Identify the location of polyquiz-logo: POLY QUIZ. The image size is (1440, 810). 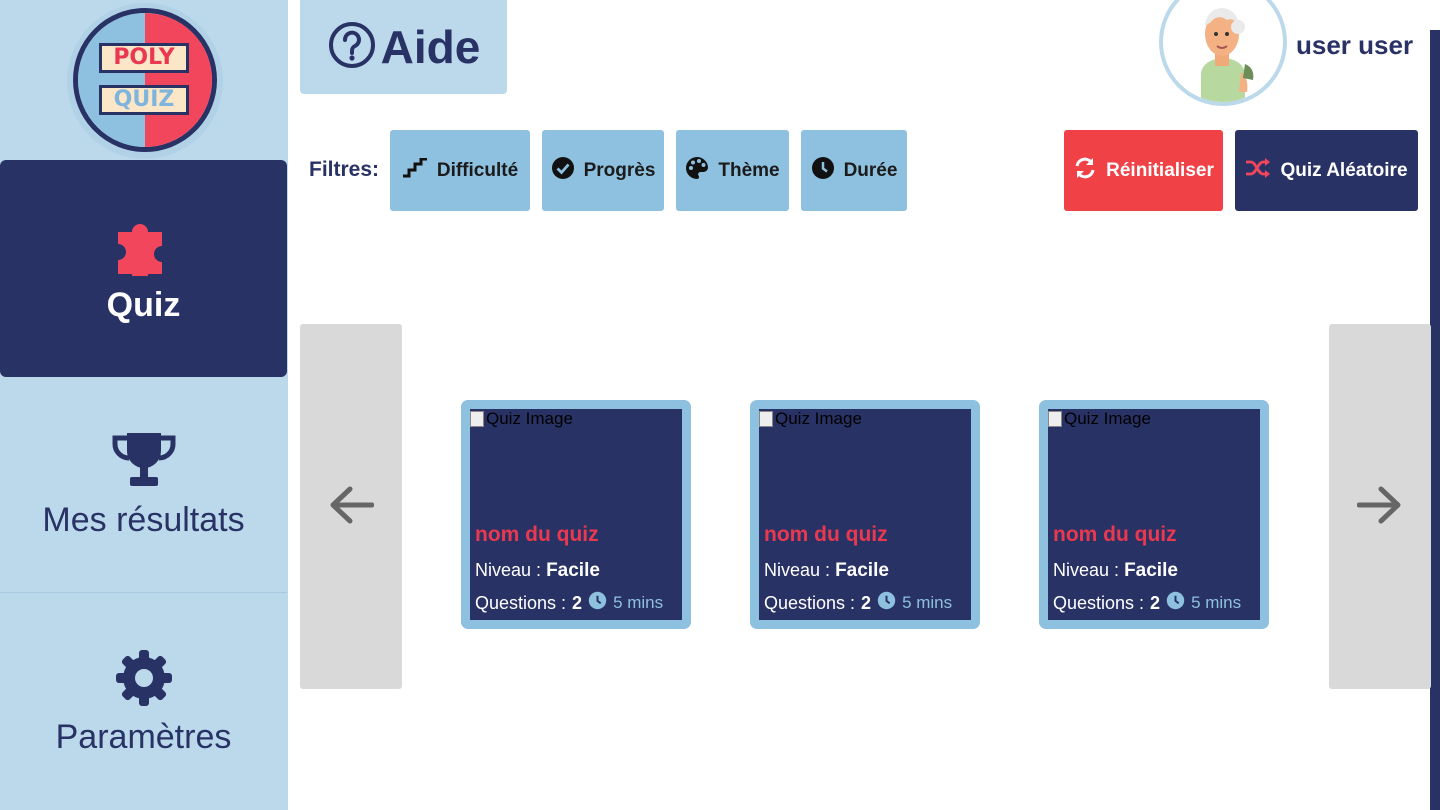
(145, 80).